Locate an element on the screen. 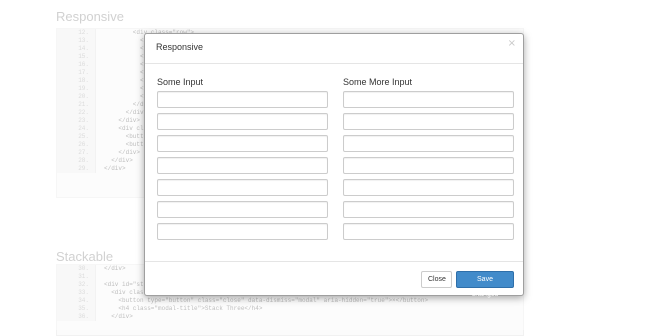 The height and width of the screenshot is (336, 660). input-column-right: Some More Input is located at coordinates (428, 160).